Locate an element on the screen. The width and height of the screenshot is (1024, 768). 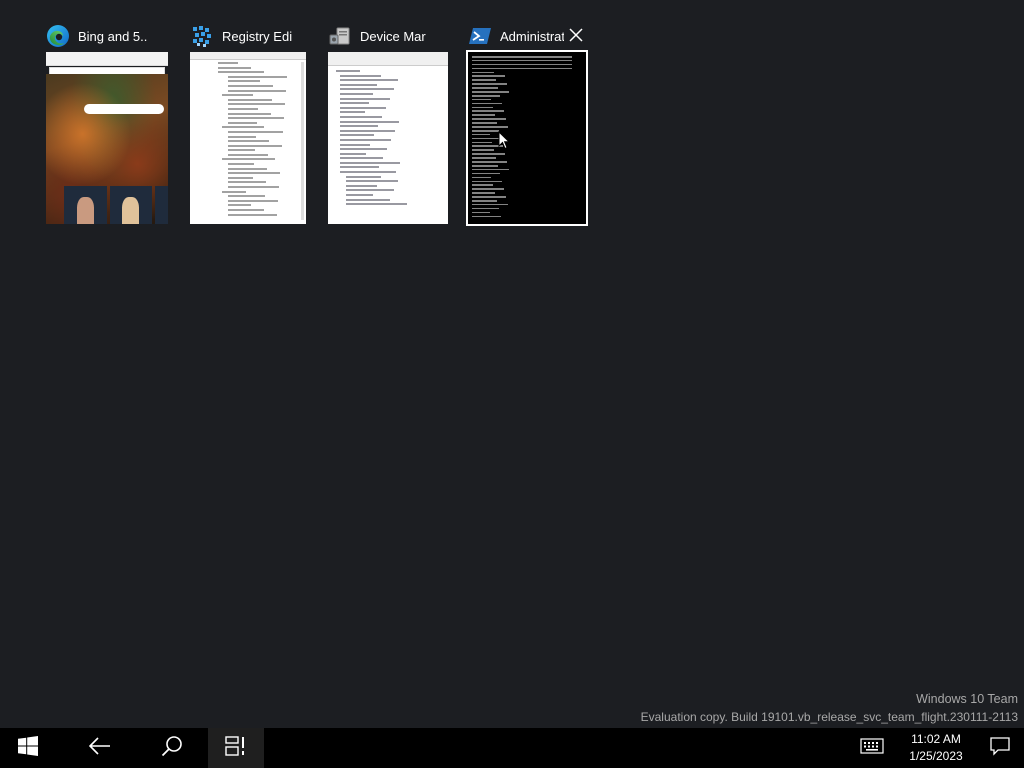
registry-tree is located at coordinates (247, 141).